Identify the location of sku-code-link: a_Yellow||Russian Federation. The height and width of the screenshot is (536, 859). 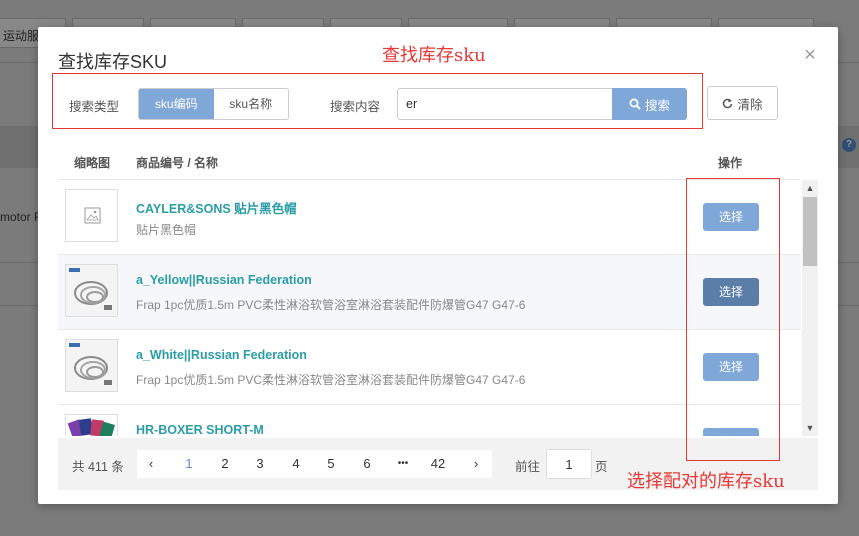
(224, 280).